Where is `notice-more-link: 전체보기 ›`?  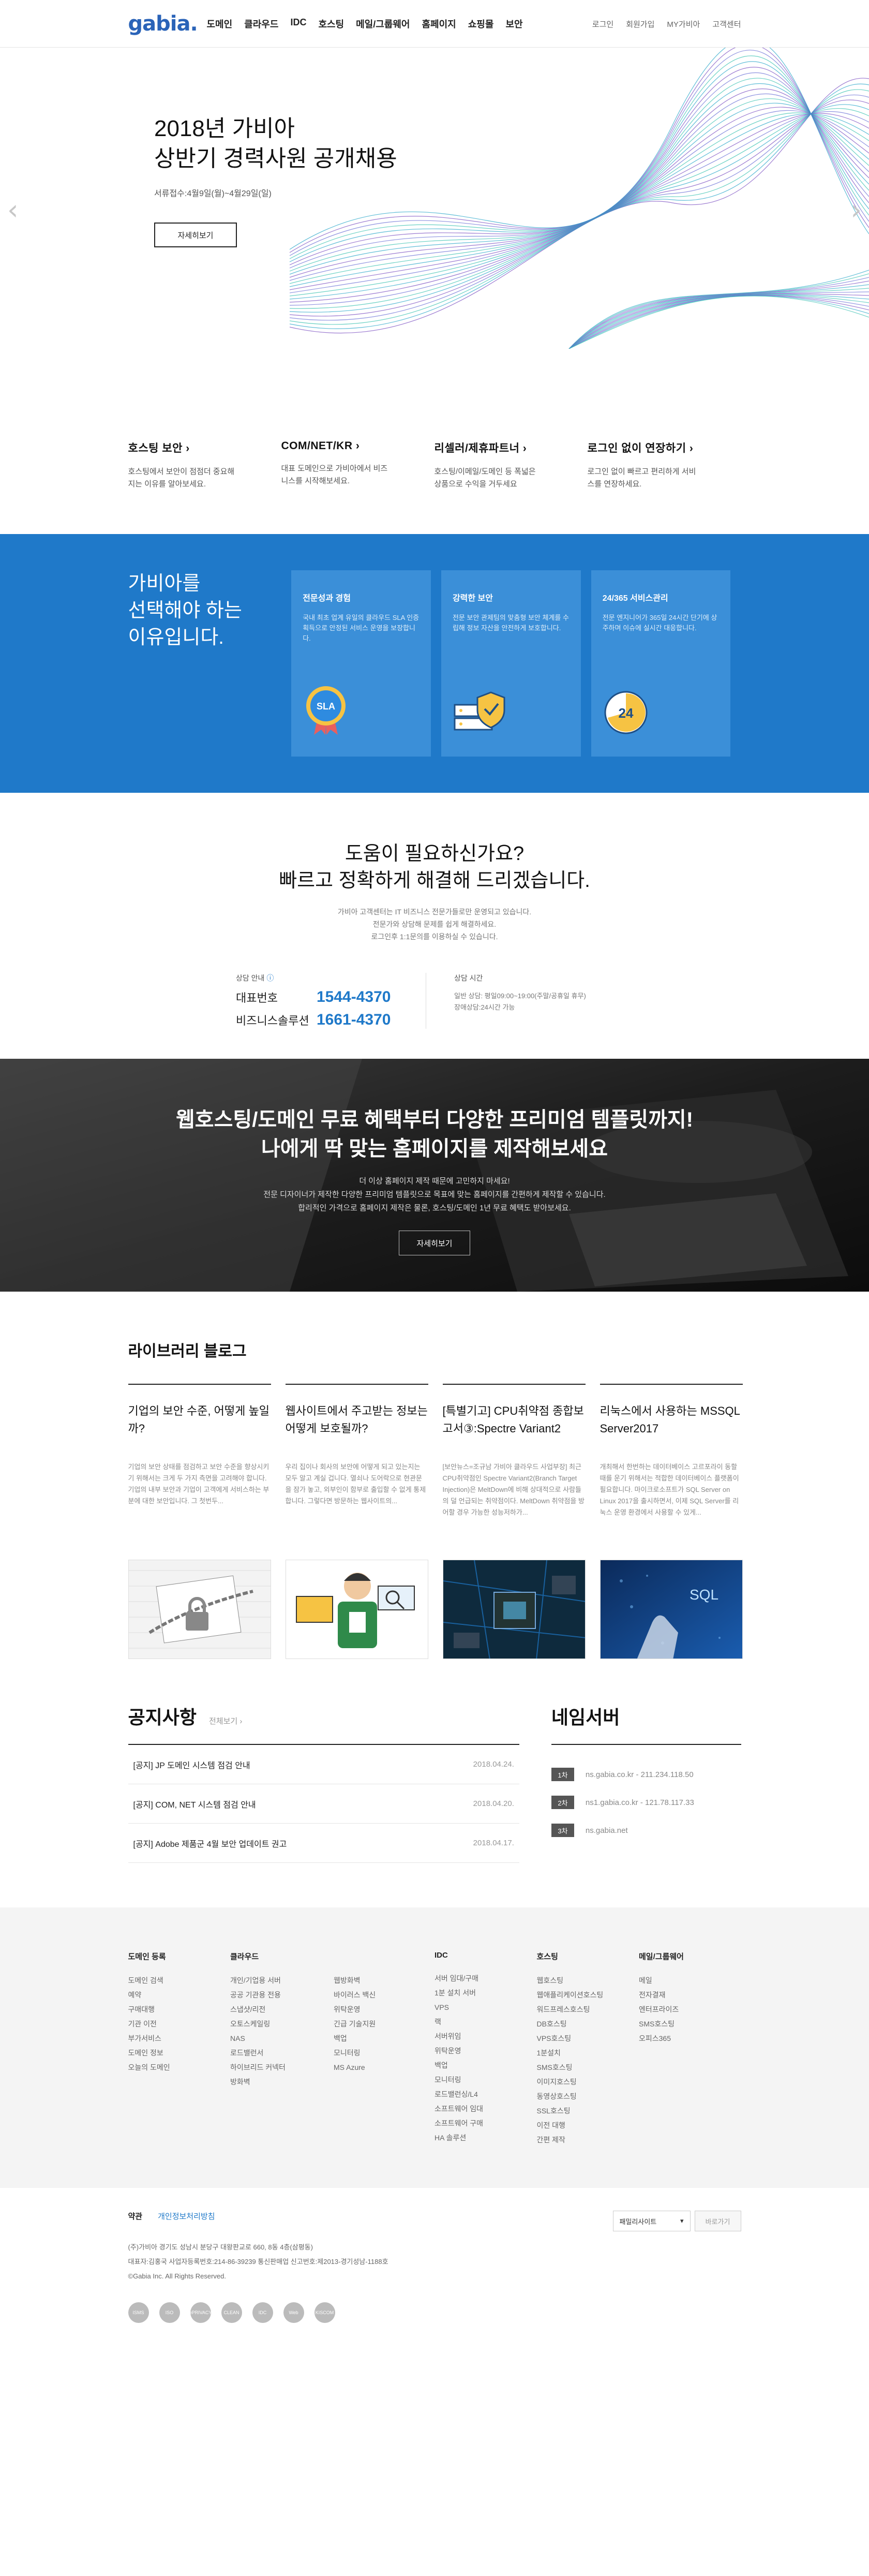 notice-more-link: 전체보기 › is located at coordinates (226, 1720).